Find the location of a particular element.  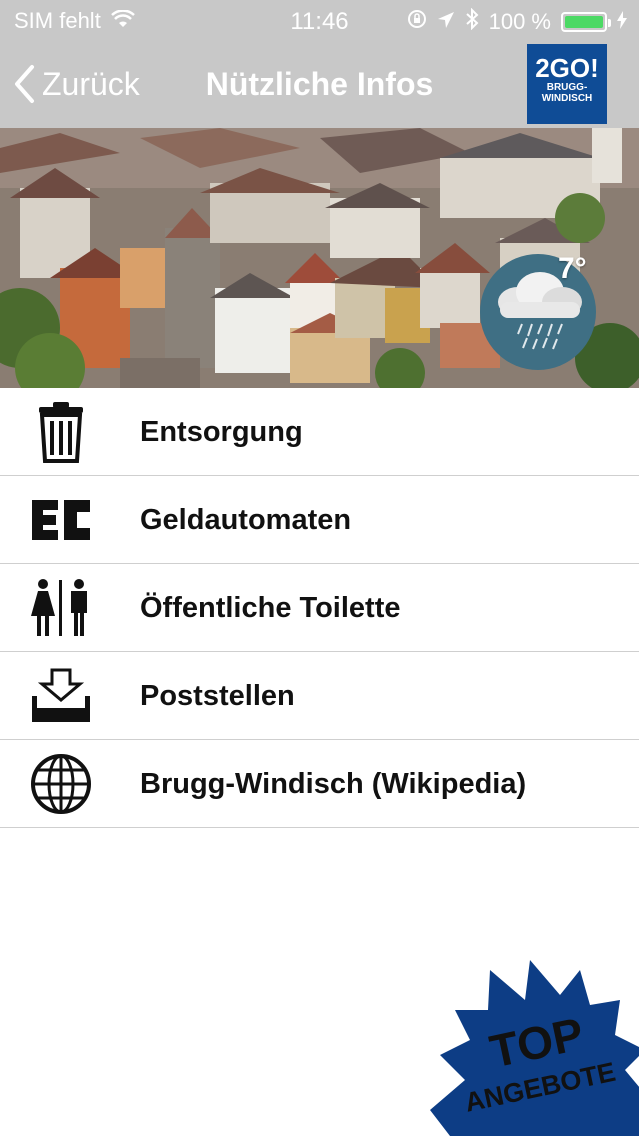

globe-icon is located at coordinates (61, 784).